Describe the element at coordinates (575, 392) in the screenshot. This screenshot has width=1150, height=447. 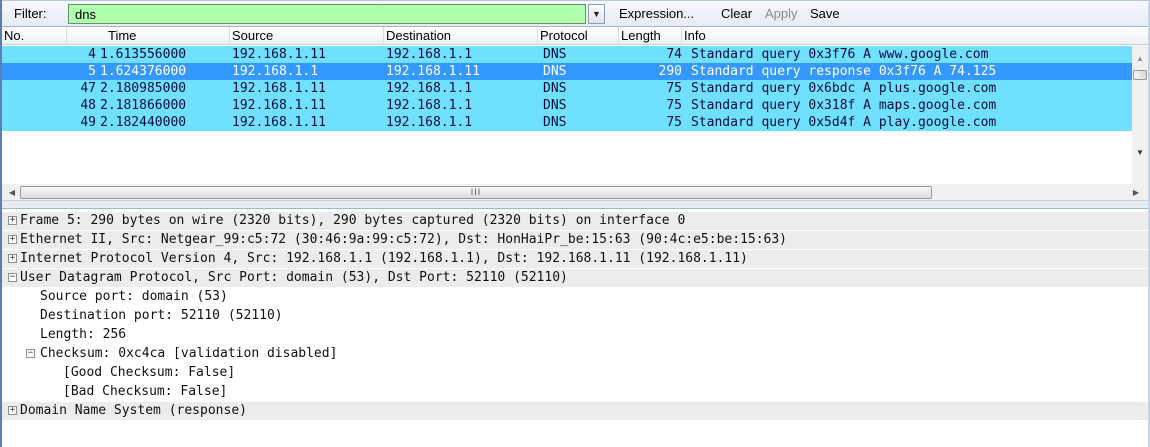
I see `detail-bad-checksum: [Bad Checksum: False]` at that location.